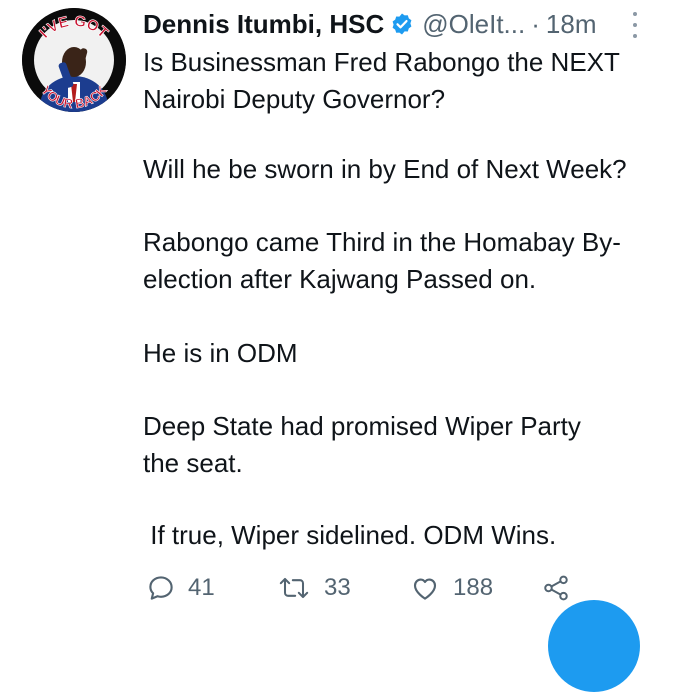 The height and width of the screenshot is (692, 673). I want to click on tweet-text-line: election after Kajwang Passed on., so click(340, 279).